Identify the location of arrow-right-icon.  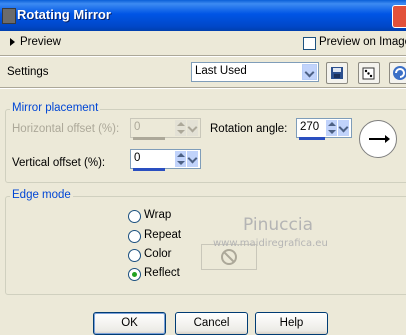
(379, 139).